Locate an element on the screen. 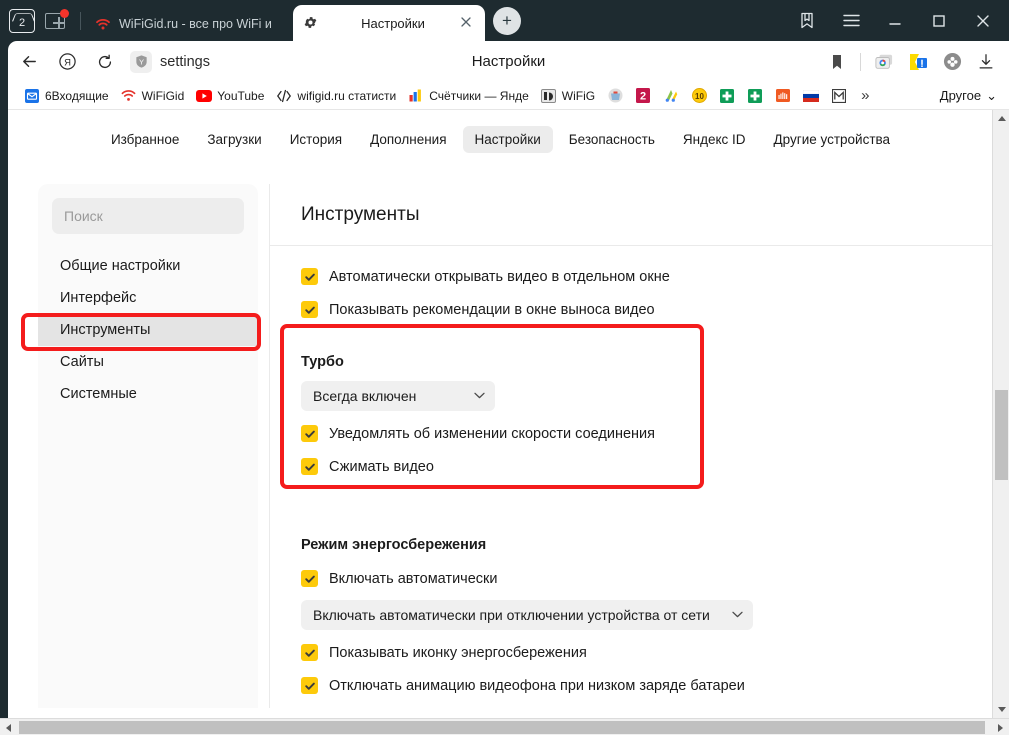  code-icon is located at coordinates (284, 96).